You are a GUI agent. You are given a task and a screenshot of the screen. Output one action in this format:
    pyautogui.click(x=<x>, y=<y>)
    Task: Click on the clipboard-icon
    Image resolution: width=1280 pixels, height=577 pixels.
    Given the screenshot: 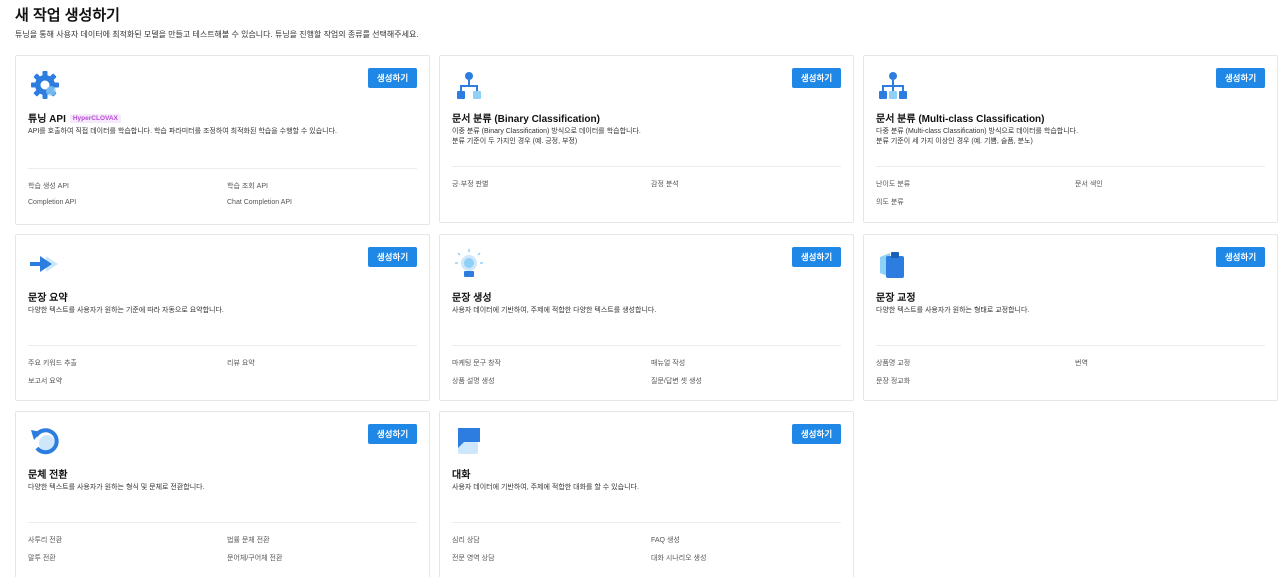 What is the action you would take?
    pyautogui.click(x=893, y=264)
    